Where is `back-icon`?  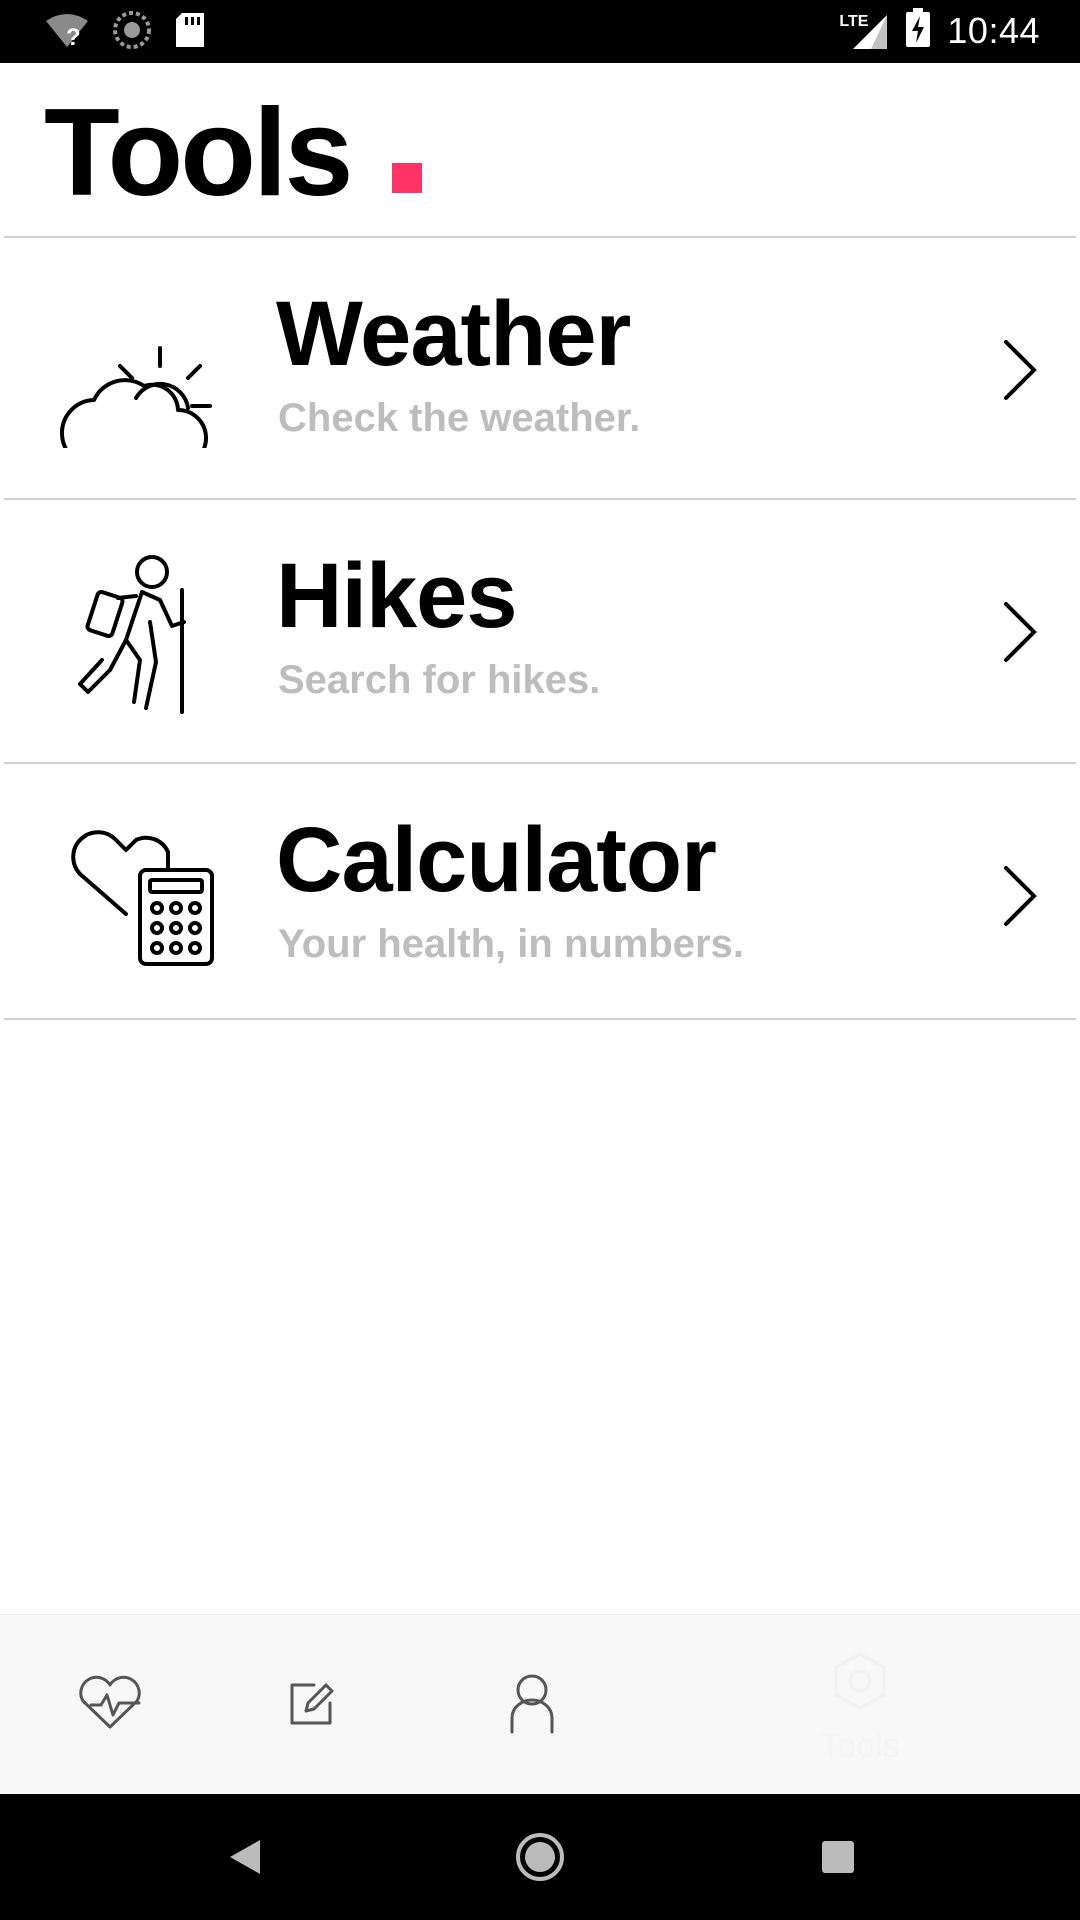 back-icon is located at coordinates (243, 1857).